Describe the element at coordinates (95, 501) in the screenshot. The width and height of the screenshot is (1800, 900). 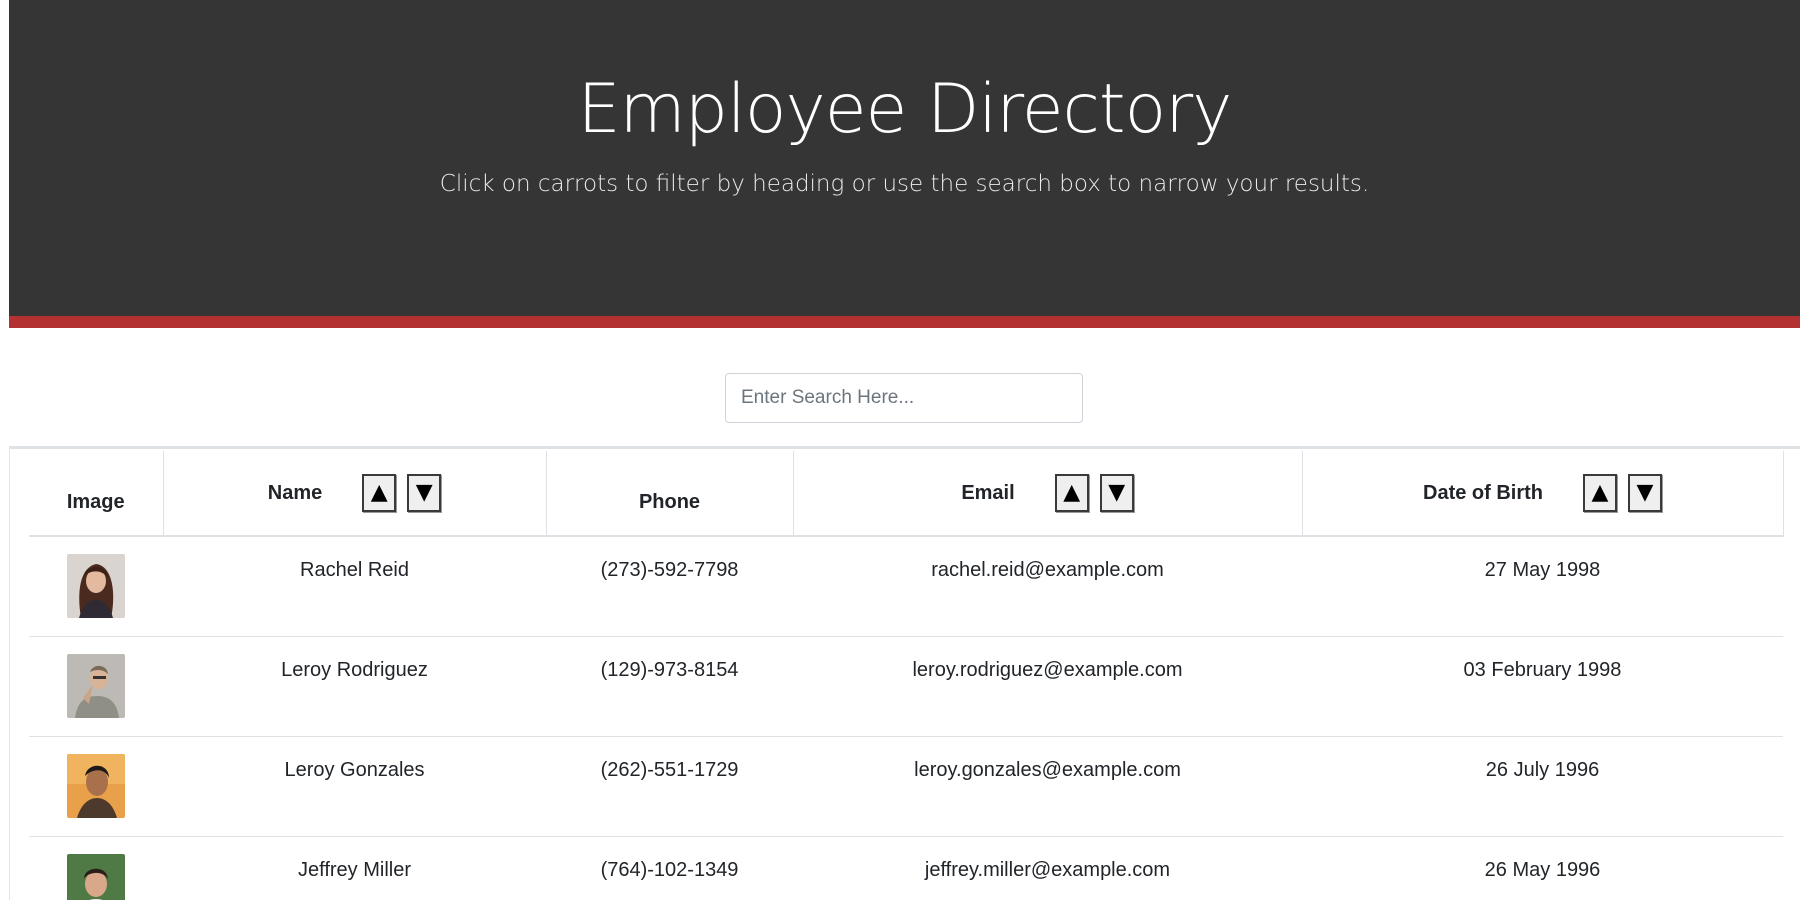
I see `column-label-image: Image` at that location.